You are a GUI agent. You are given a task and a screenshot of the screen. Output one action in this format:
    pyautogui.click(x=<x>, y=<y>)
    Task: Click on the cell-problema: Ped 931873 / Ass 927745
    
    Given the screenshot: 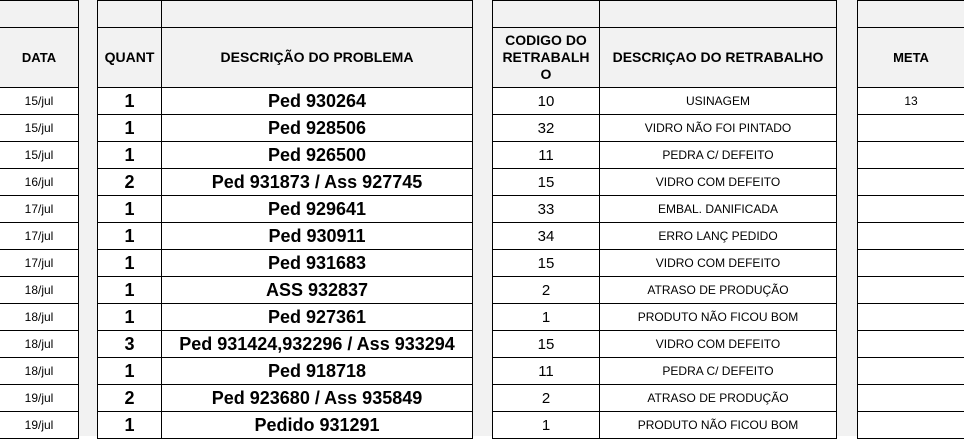 What is the action you would take?
    pyautogui.click(x=317, y=182)
    